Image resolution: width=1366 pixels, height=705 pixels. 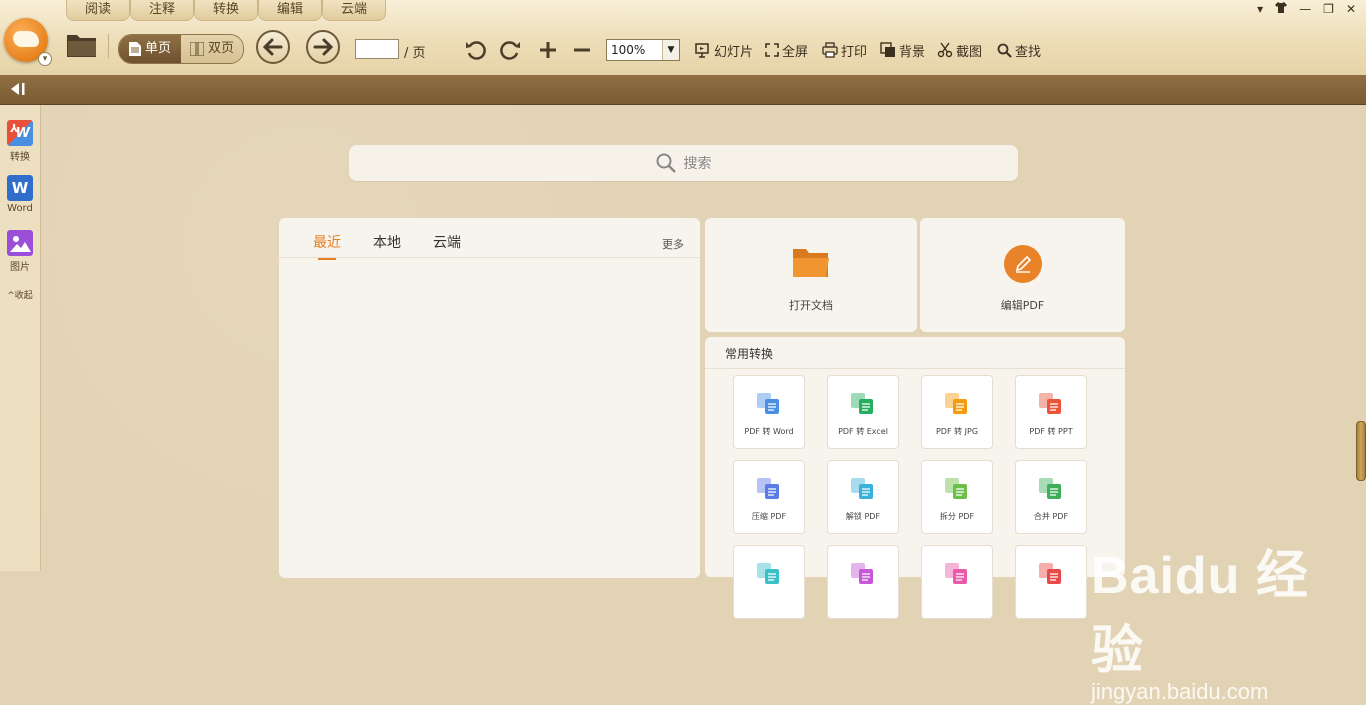 I want to click on tab-annotate: 注释, so click(x=162, y=10).